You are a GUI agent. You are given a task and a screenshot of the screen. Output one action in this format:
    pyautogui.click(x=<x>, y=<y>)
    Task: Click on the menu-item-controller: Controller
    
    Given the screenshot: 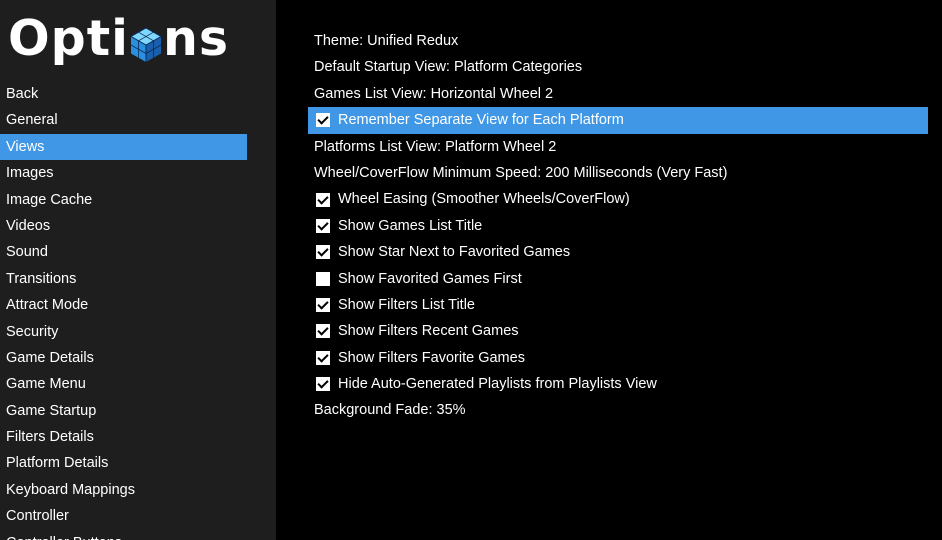 What is the action you would take?
    pyautogui.click(x=123, y=516)
    